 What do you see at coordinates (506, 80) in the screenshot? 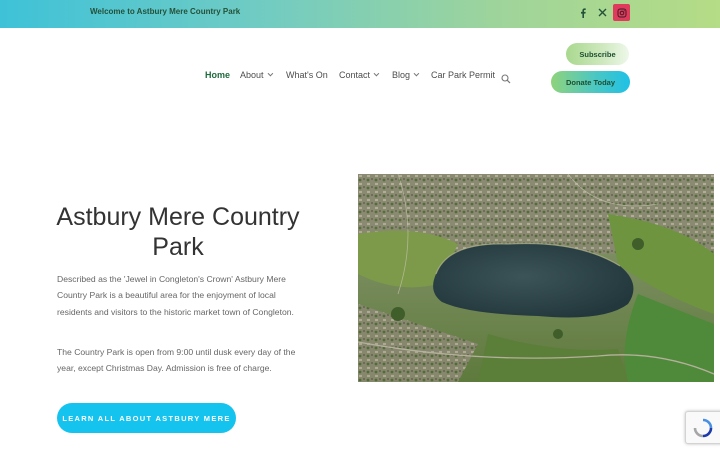
I see `search-icon` at bounding box center [506, 80].